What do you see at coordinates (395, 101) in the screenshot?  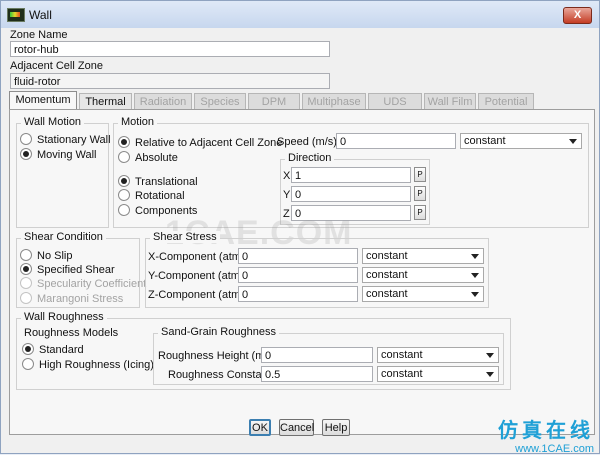 I see `tab-uds: UDS` at bounding box center [395, 101].